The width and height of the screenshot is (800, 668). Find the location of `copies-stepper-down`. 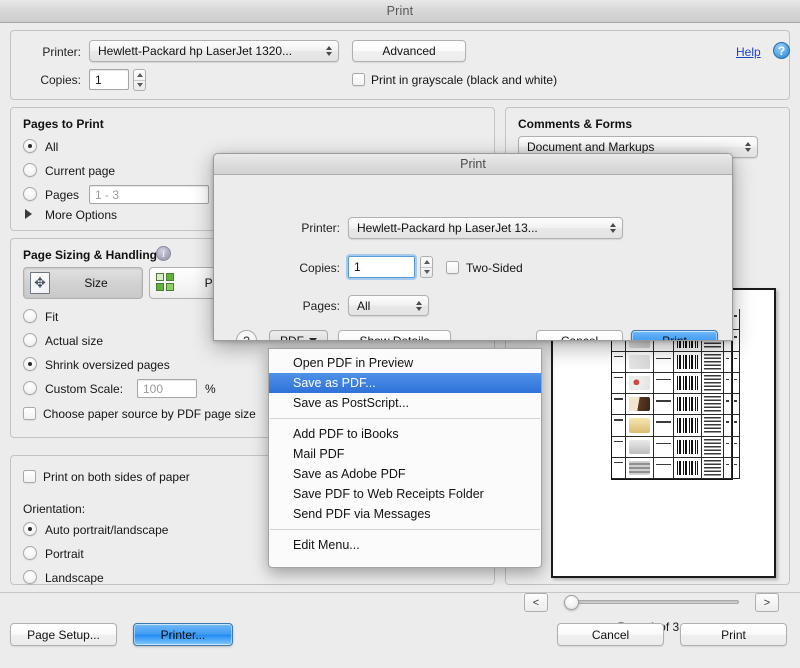

copies-stepper-down is located at coordinates (139, 86).